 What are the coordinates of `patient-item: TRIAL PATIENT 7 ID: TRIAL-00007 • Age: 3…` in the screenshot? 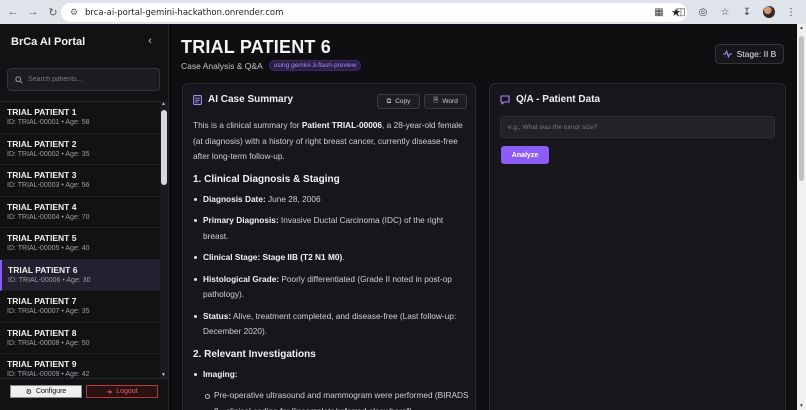 It's located at (80, 307).